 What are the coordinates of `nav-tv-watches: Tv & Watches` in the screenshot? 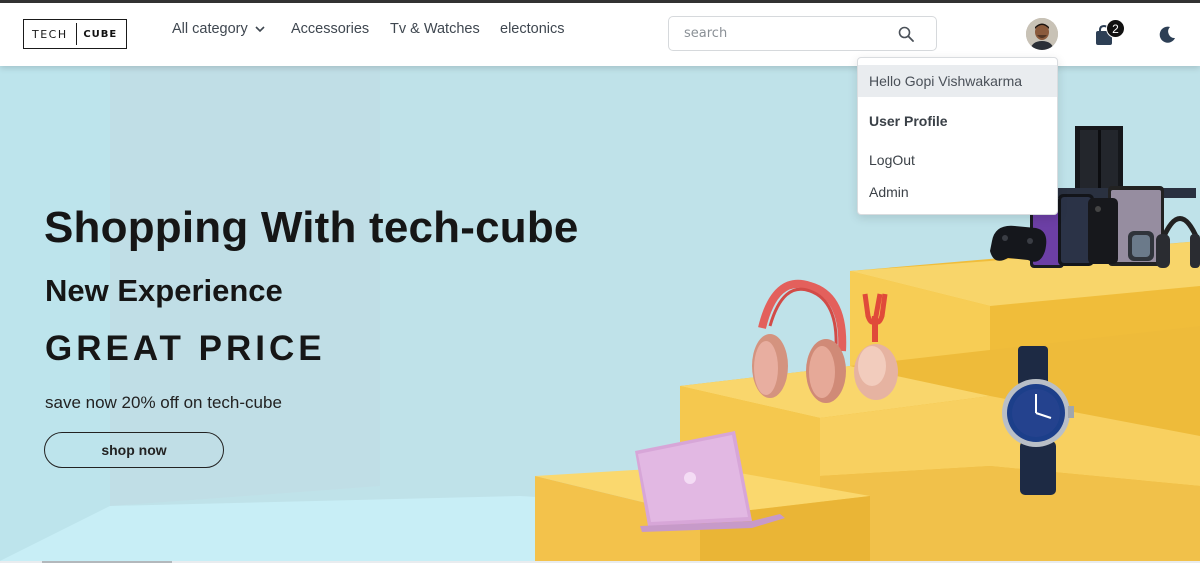 It's located at (435, 29).